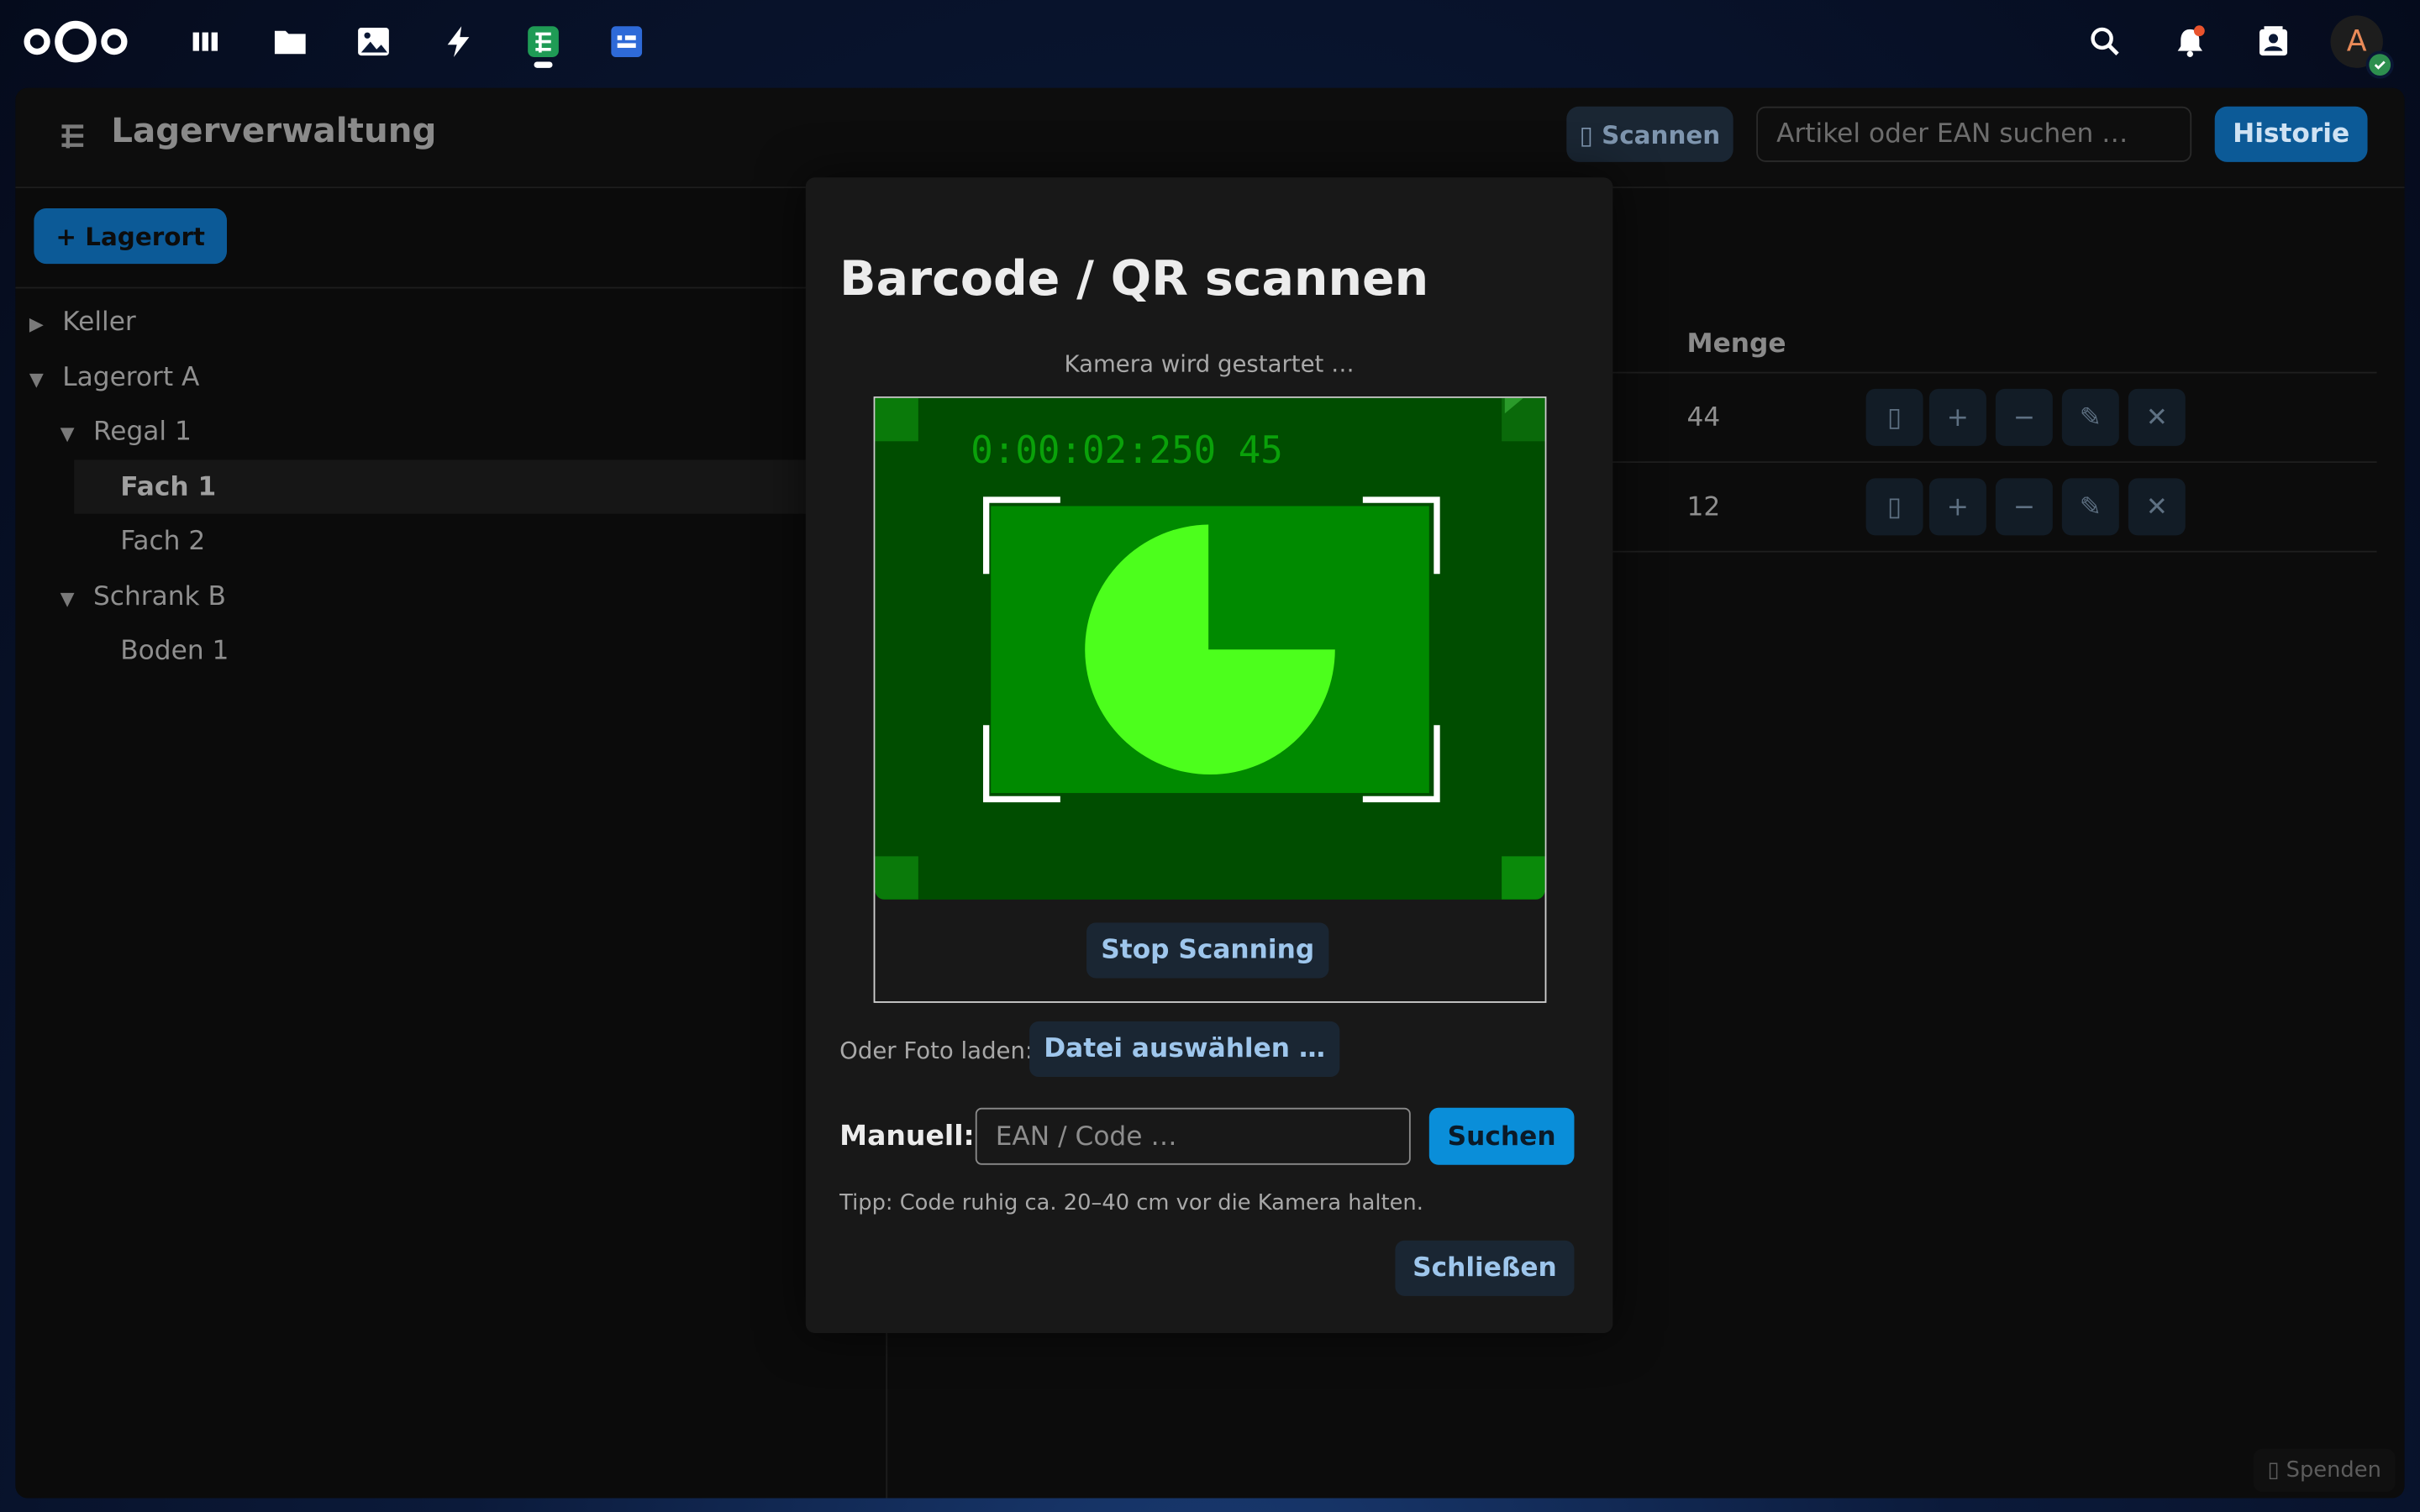 The width and height of the screenshot is (2420, 1512). I want to click on tree-item-keller: ▶ Keller, so click(82, 323).